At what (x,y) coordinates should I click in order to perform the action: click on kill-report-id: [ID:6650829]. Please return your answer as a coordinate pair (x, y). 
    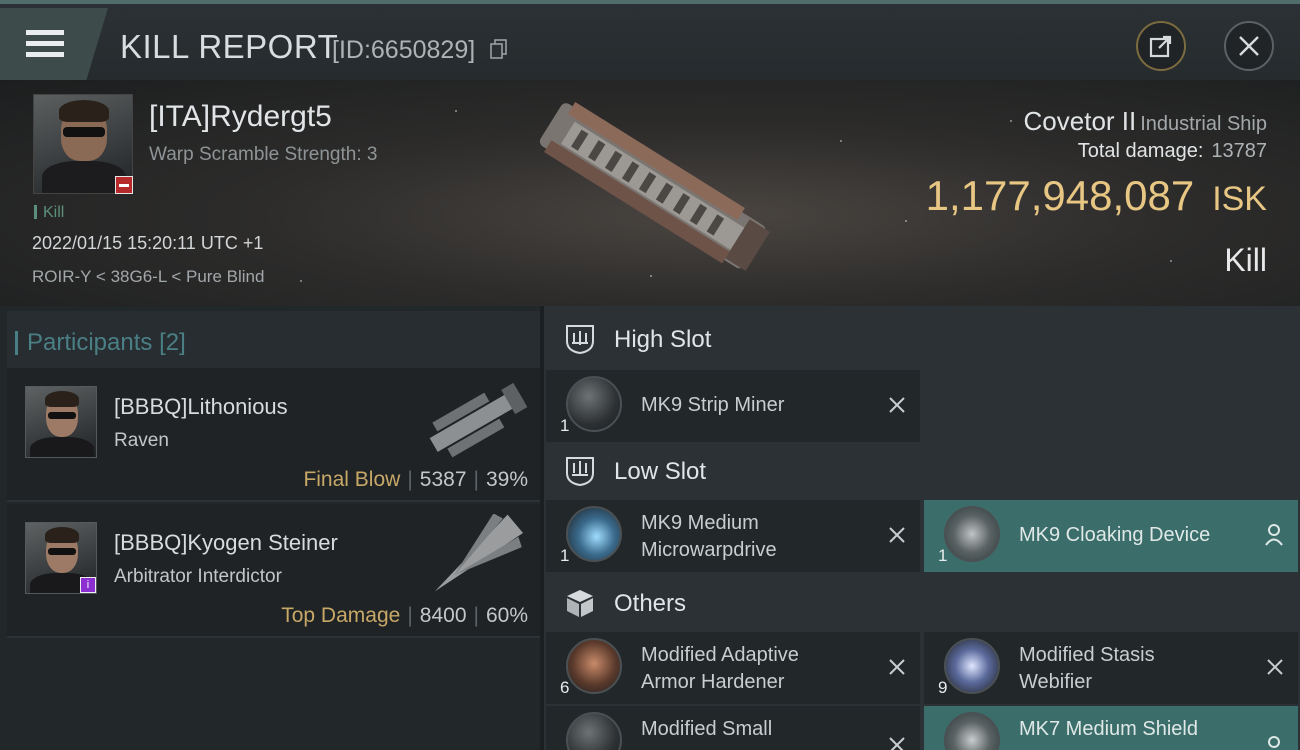
    Looking at the image, I should click on (404, 50).